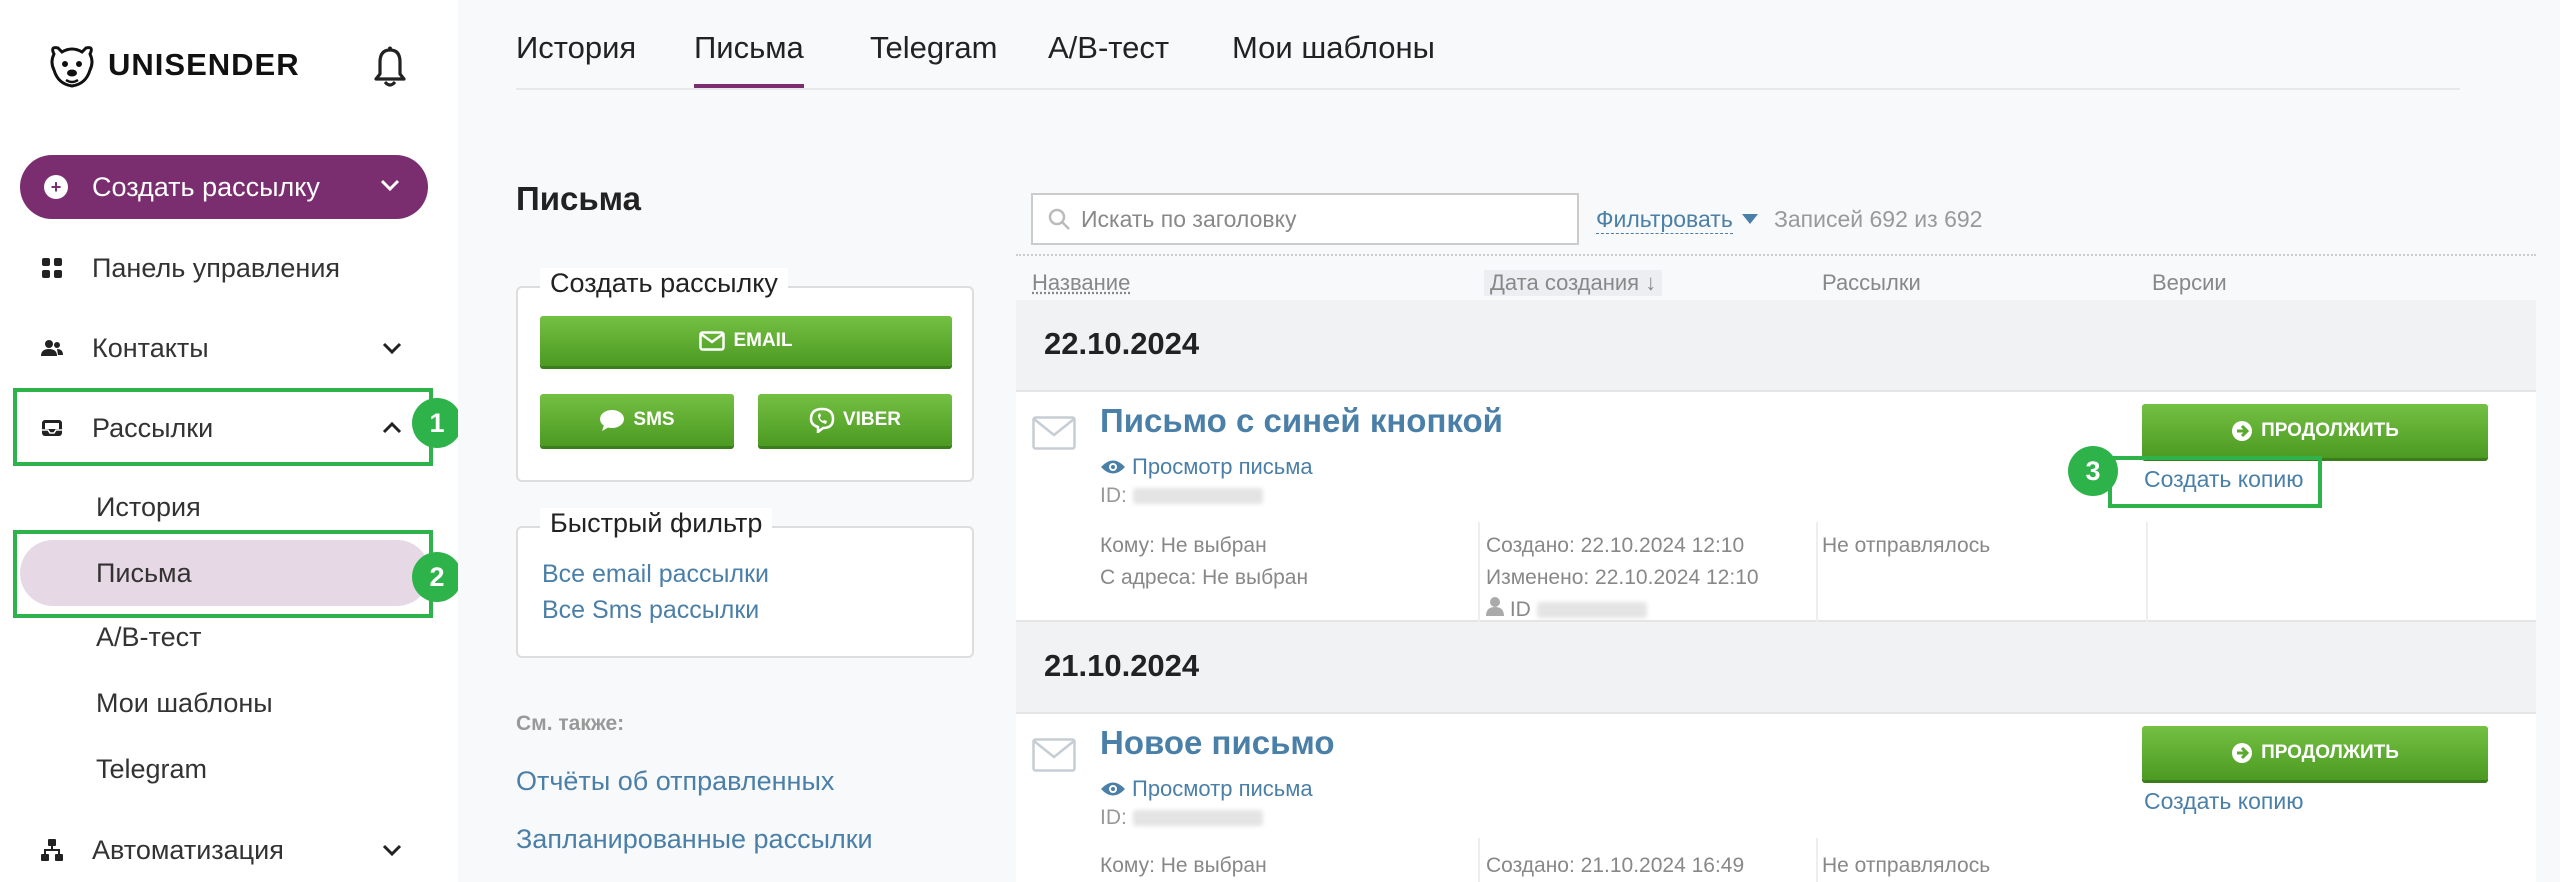  I want to click on create-box-legend: Создать рассылку, so click(664, 283).